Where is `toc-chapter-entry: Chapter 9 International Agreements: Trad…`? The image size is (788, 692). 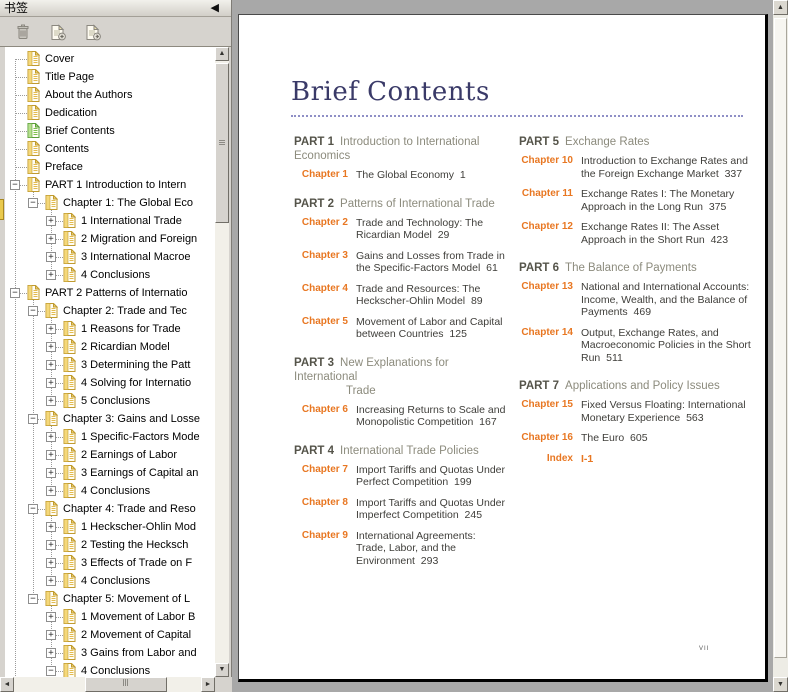
toc-chapter-entry: Chapter 9 International Agreements: Trad… is located at coordinates (401, 549).